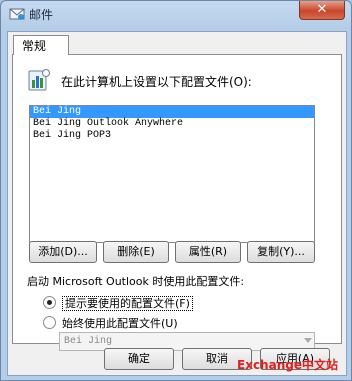  I want to click on ok-button: 确定, so click(139, 359).